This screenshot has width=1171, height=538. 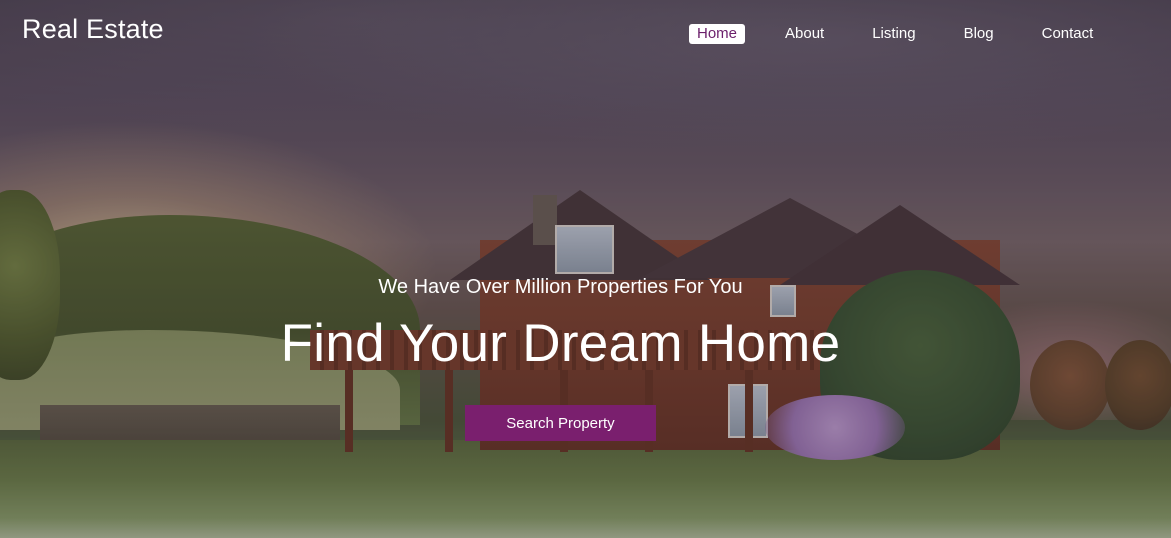 What do you see at coordinates (979, 34) in the screenshot?
I see `nav-item-blog: Blog` at bounding box center [979, 34].